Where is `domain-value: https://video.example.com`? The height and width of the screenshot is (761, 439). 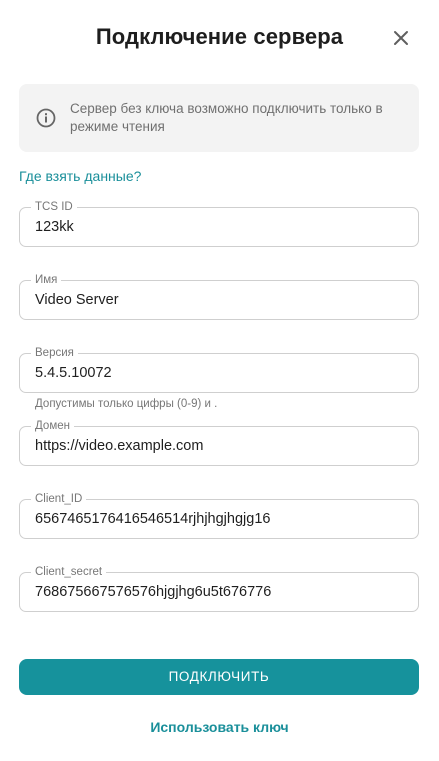 domain-value: https://video.example.com is located at coordinates (119, 446).